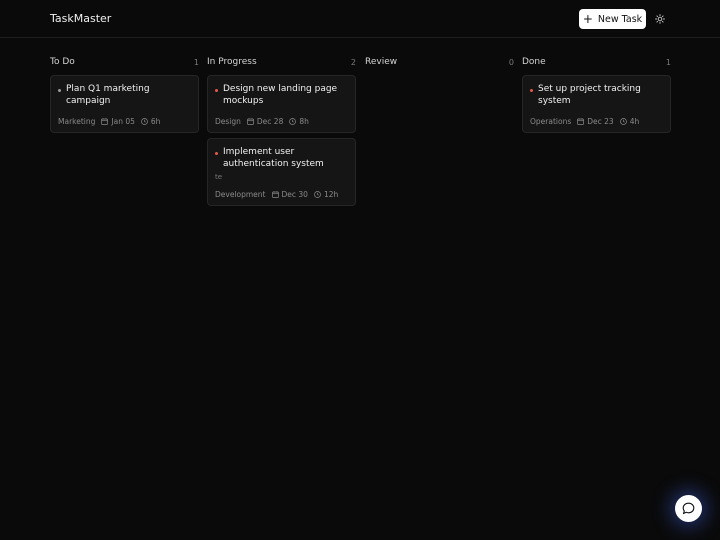  Describe the element at coordinates (232, 62) in the screenshot. I see `column-title: In Progress` at that location.